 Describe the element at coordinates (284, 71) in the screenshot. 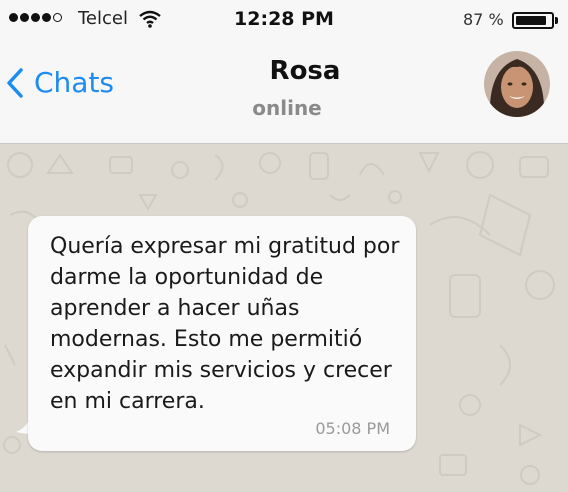

I see `contact-name: Rosa` at that location.